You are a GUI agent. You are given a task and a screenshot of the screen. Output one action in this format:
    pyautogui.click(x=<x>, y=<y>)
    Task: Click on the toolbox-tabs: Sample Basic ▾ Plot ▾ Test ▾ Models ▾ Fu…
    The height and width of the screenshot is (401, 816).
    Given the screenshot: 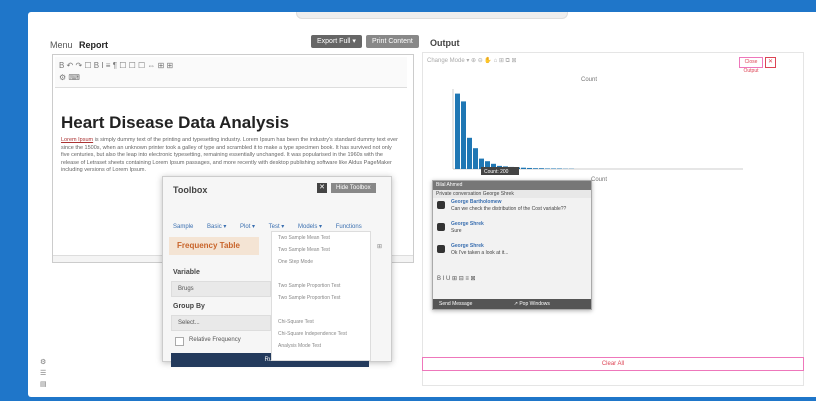 What is the action you would take?
    pyautogui.click(x=278, y=226)
    